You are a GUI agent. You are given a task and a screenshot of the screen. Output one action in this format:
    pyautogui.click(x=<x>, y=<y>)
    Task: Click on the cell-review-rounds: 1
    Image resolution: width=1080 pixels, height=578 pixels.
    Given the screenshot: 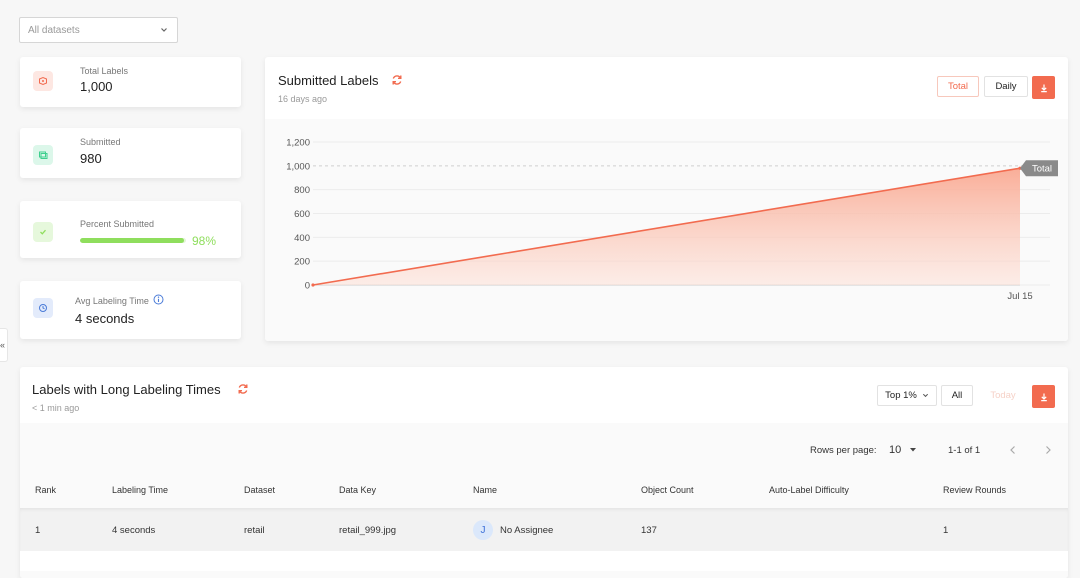 What is the action you would take?
    pyautogui.click(x=946, y=530)
    